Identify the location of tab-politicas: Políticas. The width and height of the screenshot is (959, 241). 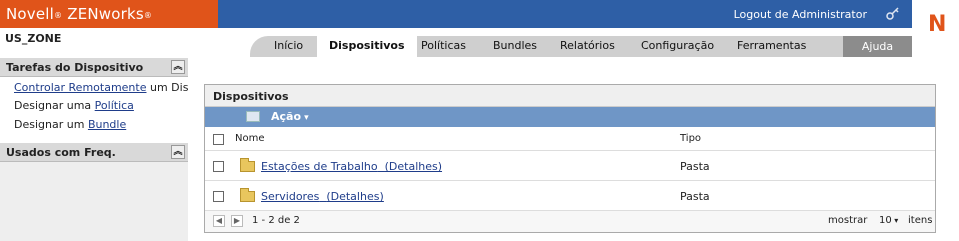
(443, 45).